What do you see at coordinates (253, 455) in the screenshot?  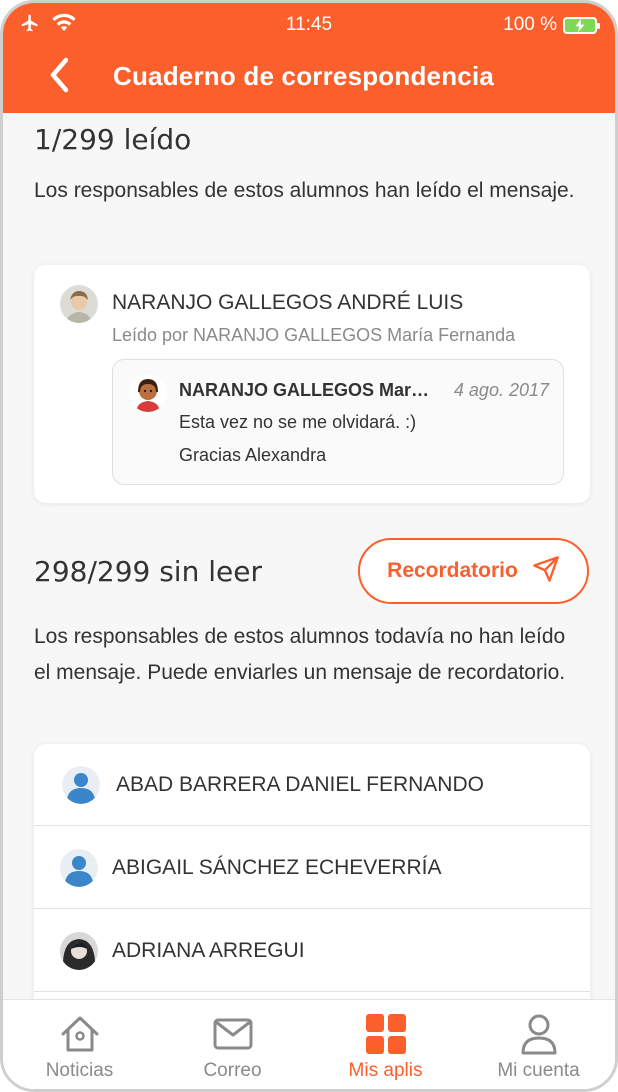 I see `reply-text-line: Gracias Alexandra` at bounding box center [253, 455].